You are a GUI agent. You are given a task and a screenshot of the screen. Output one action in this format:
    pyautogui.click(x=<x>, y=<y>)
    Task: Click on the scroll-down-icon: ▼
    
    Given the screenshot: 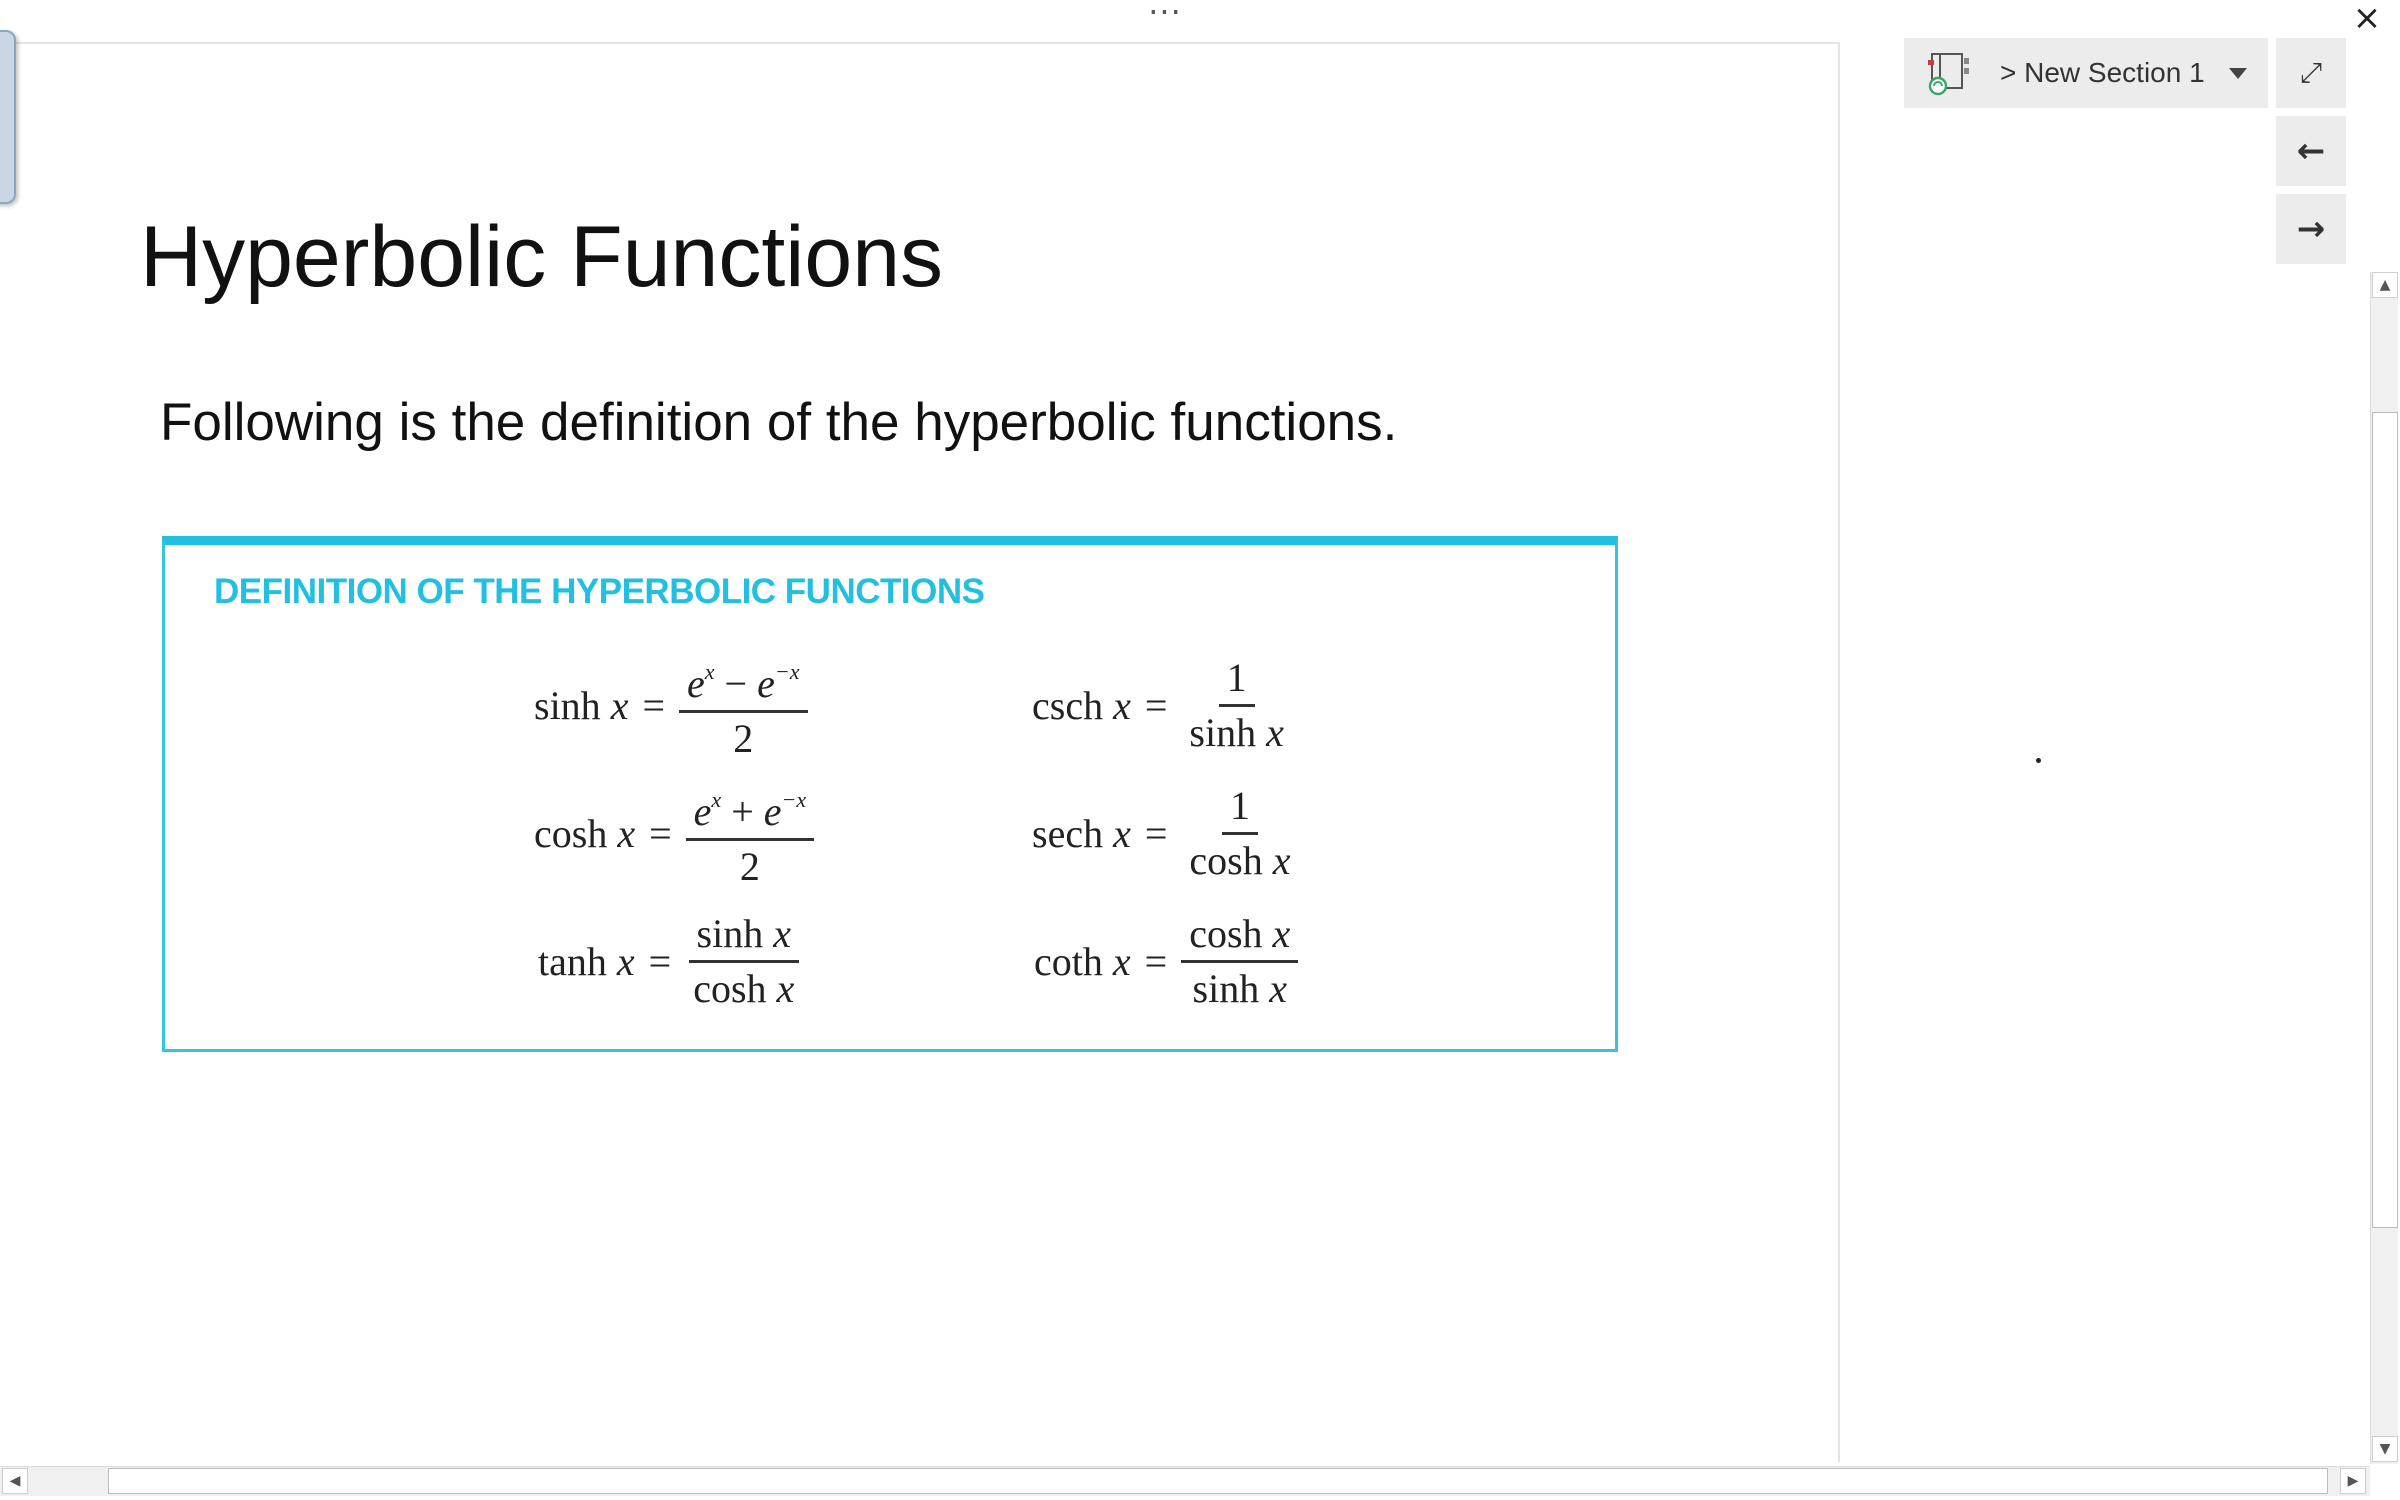 What is the action you would take?
    pyautogui.click(x=2385, y=1449)
    